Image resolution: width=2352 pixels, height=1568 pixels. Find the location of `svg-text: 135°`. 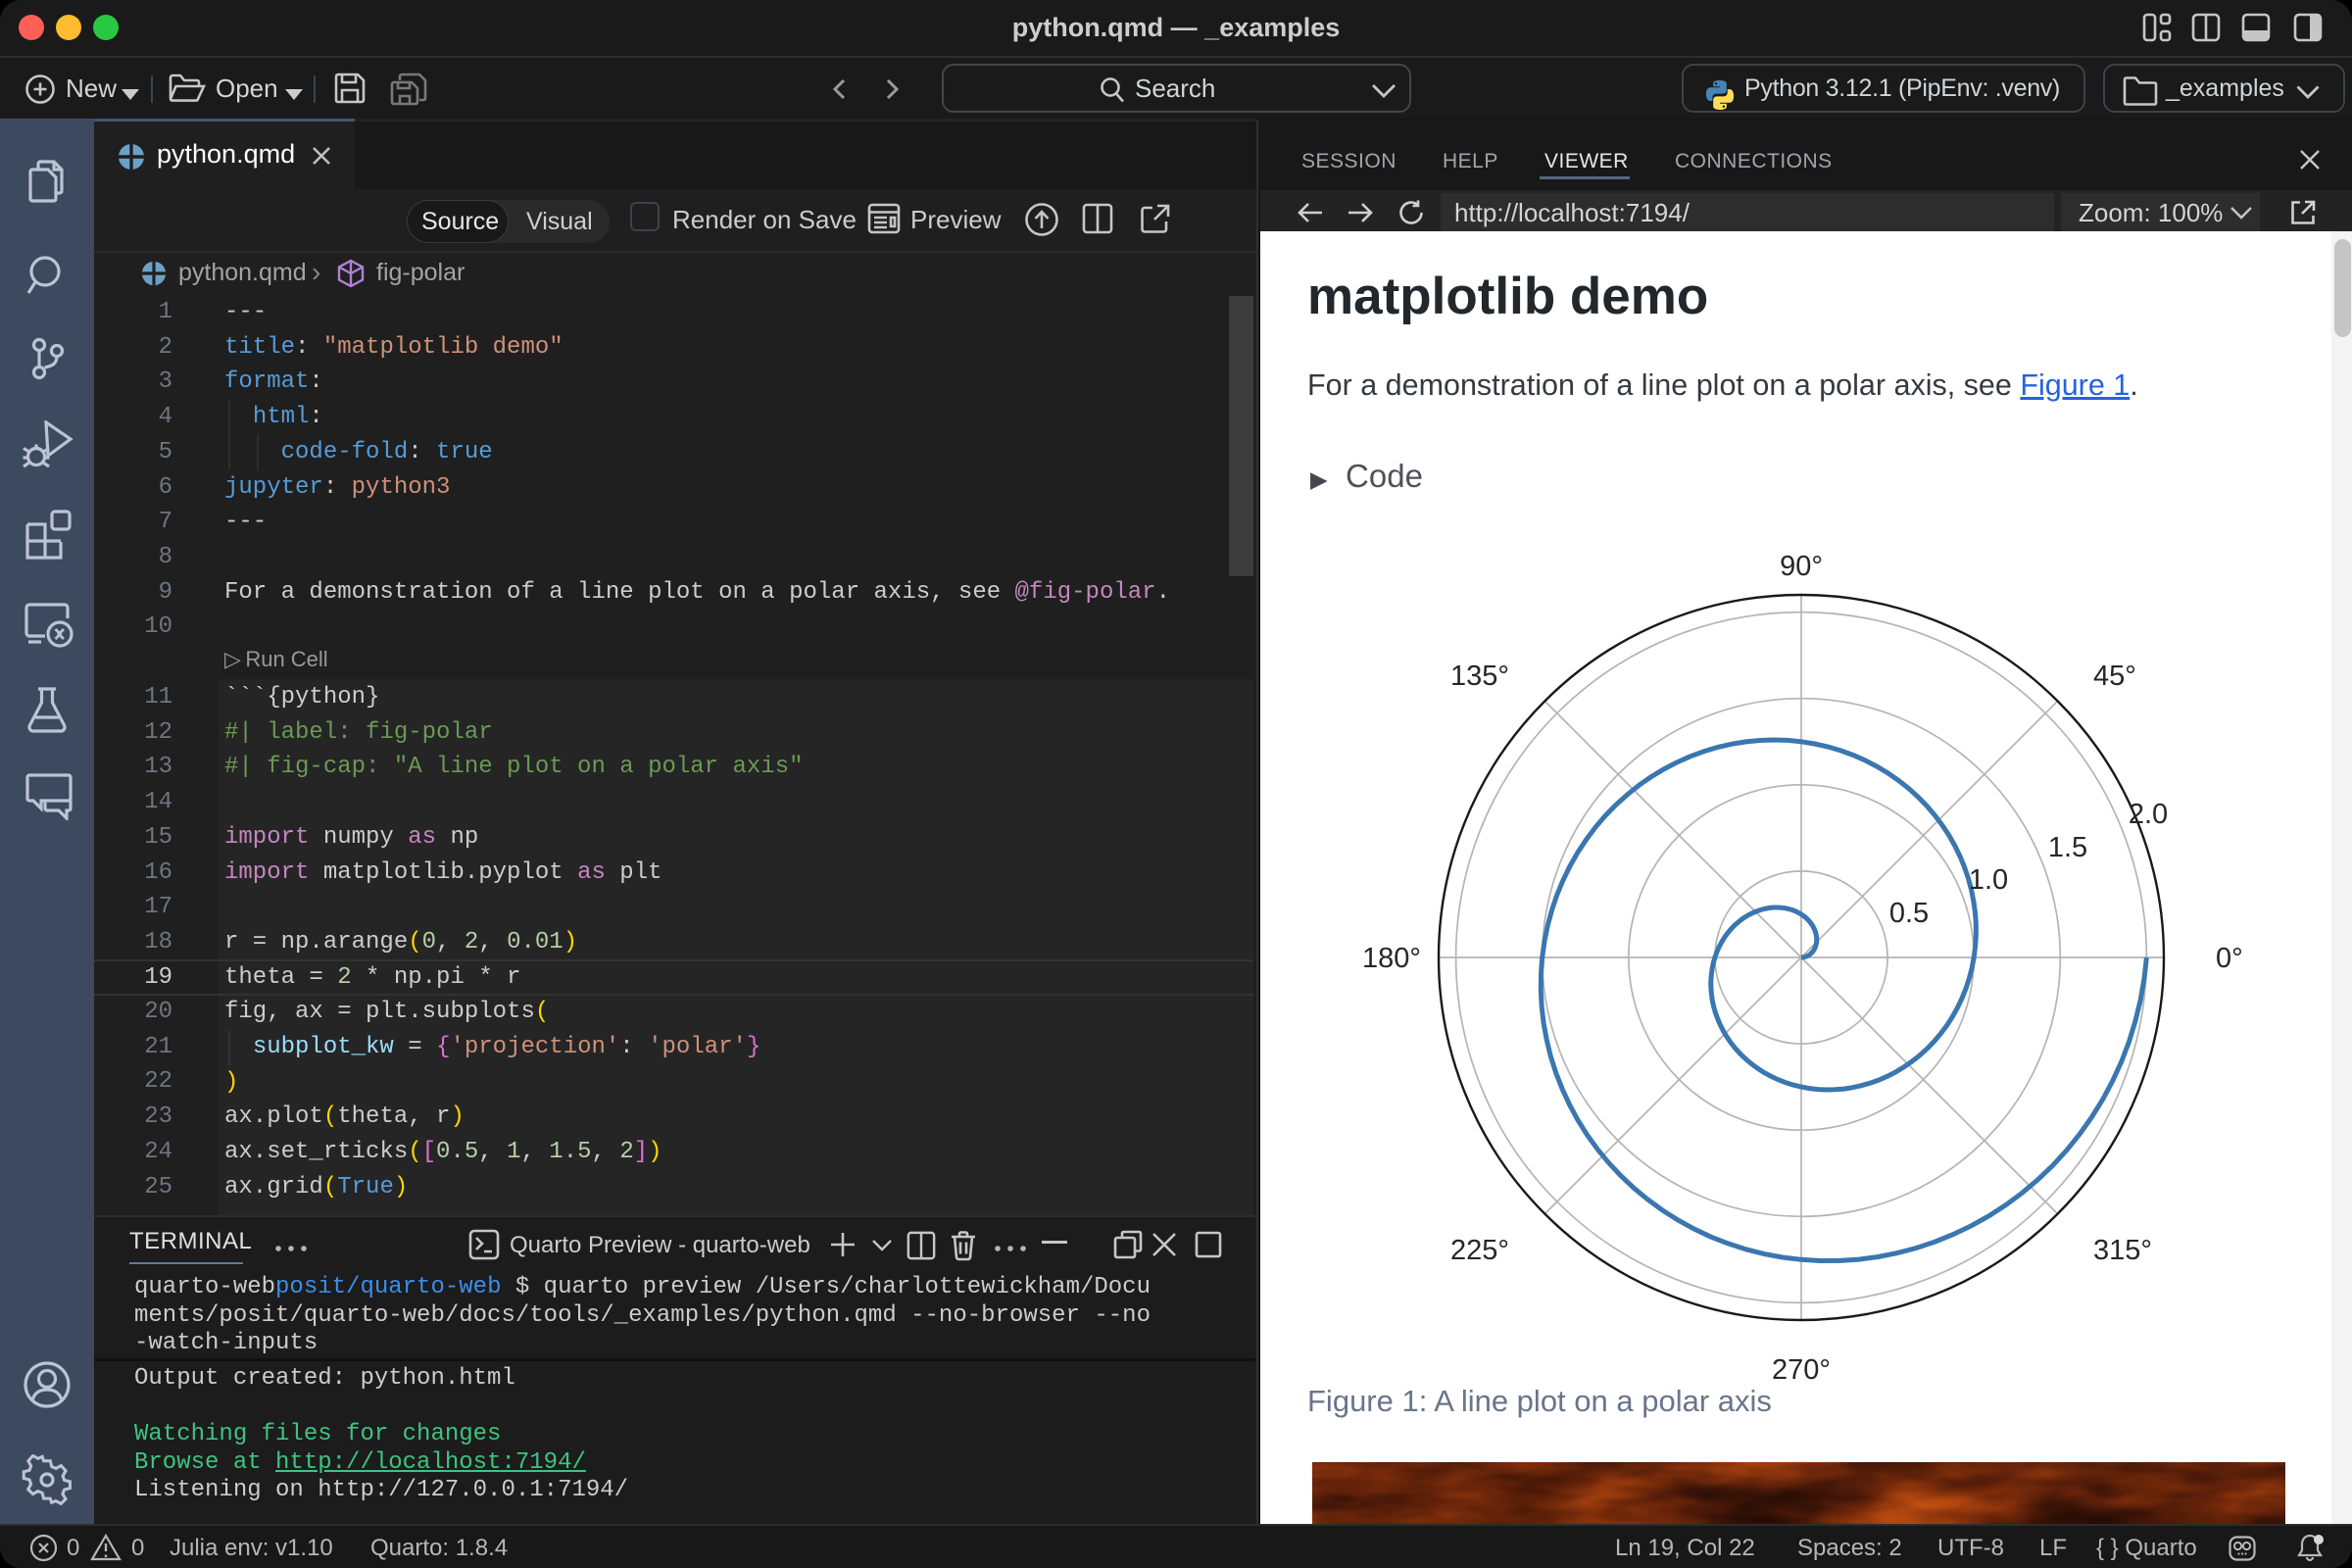

svg-text: 135° is located at coordinates (1479, 676).